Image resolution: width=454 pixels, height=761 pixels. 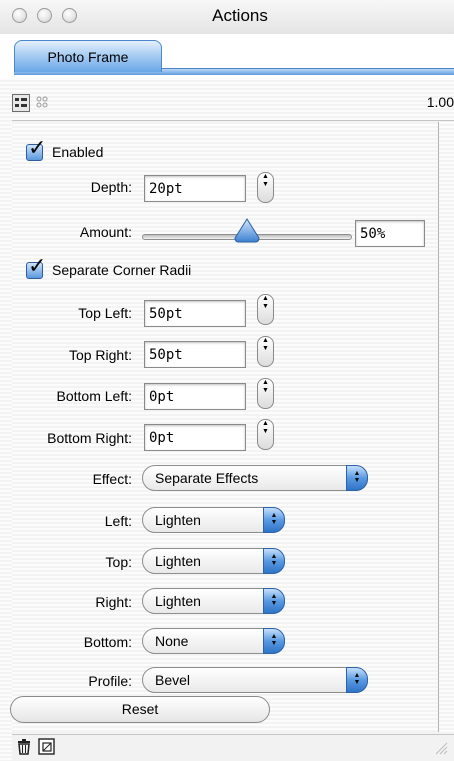 What do you see at coordinates (46, 748) in the screenshot?
I see `new-action-icon` at bounding box center [46, 748].